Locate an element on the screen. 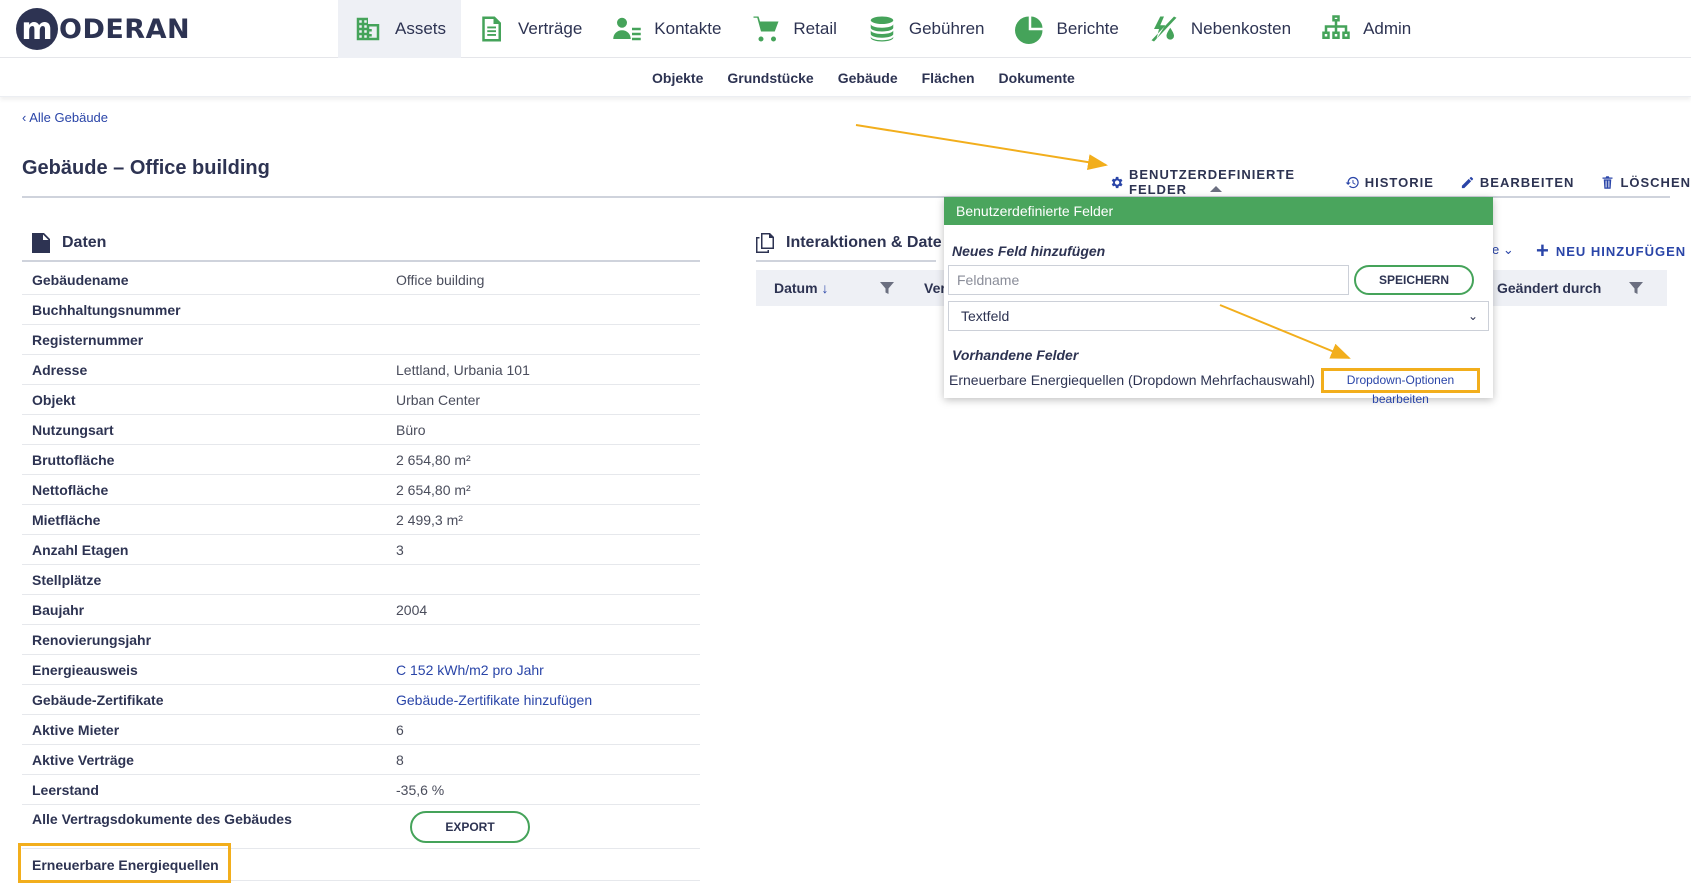  row-label: Stellplätze is located at coordinates (67, 579).